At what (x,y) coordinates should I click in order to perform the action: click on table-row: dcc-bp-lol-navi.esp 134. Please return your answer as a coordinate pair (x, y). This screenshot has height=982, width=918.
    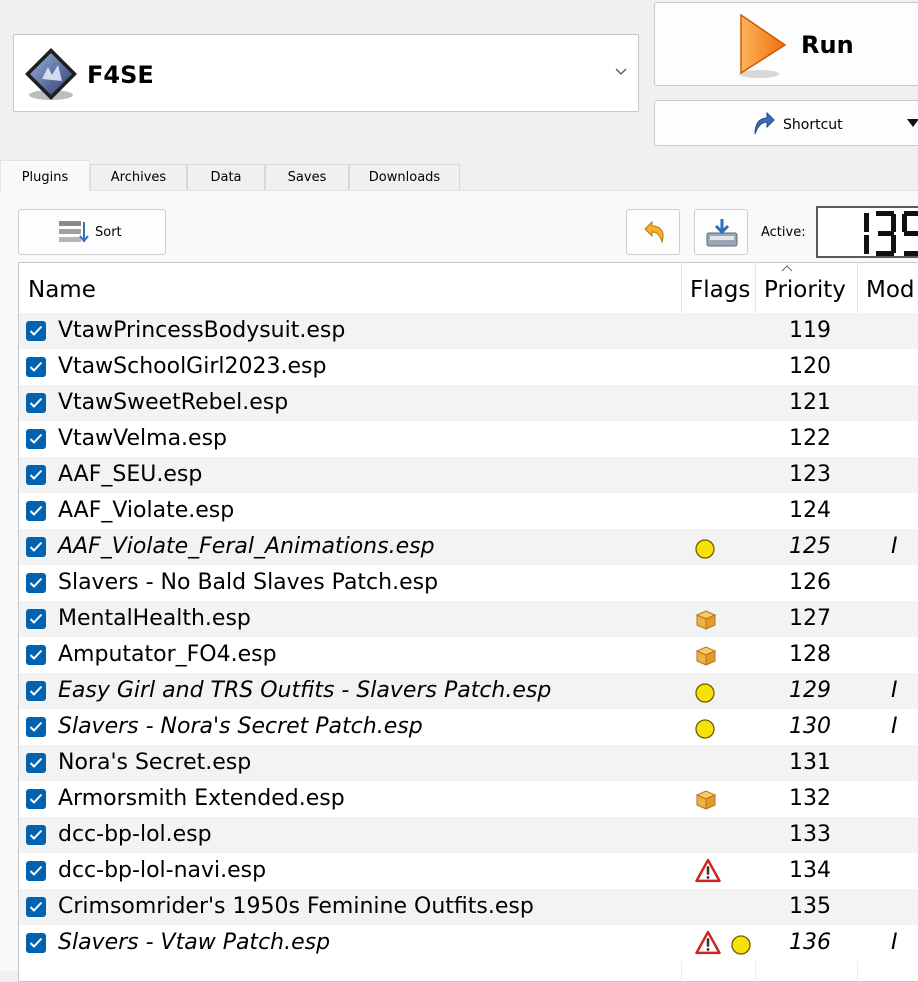
    Looking at the image, I should click on (468, 871).